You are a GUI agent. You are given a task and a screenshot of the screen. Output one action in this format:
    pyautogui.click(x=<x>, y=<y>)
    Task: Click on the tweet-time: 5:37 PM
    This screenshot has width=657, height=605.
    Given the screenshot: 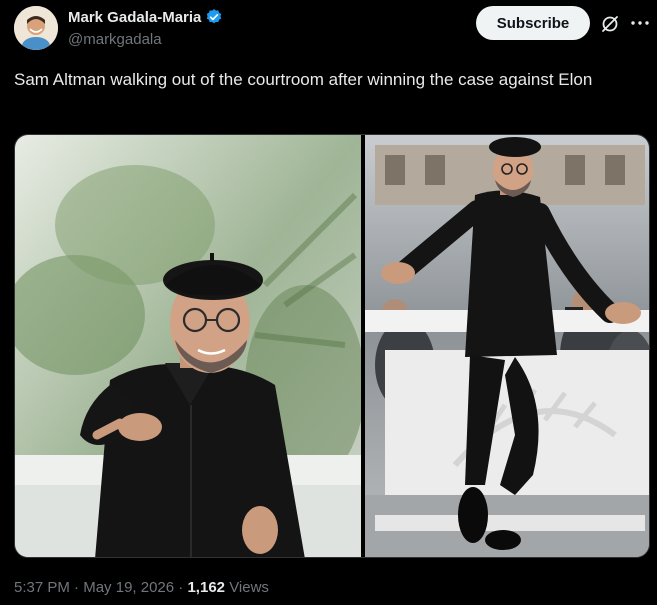 What is the action you would take?
    pyautogui.click(x=42, y=587)
    